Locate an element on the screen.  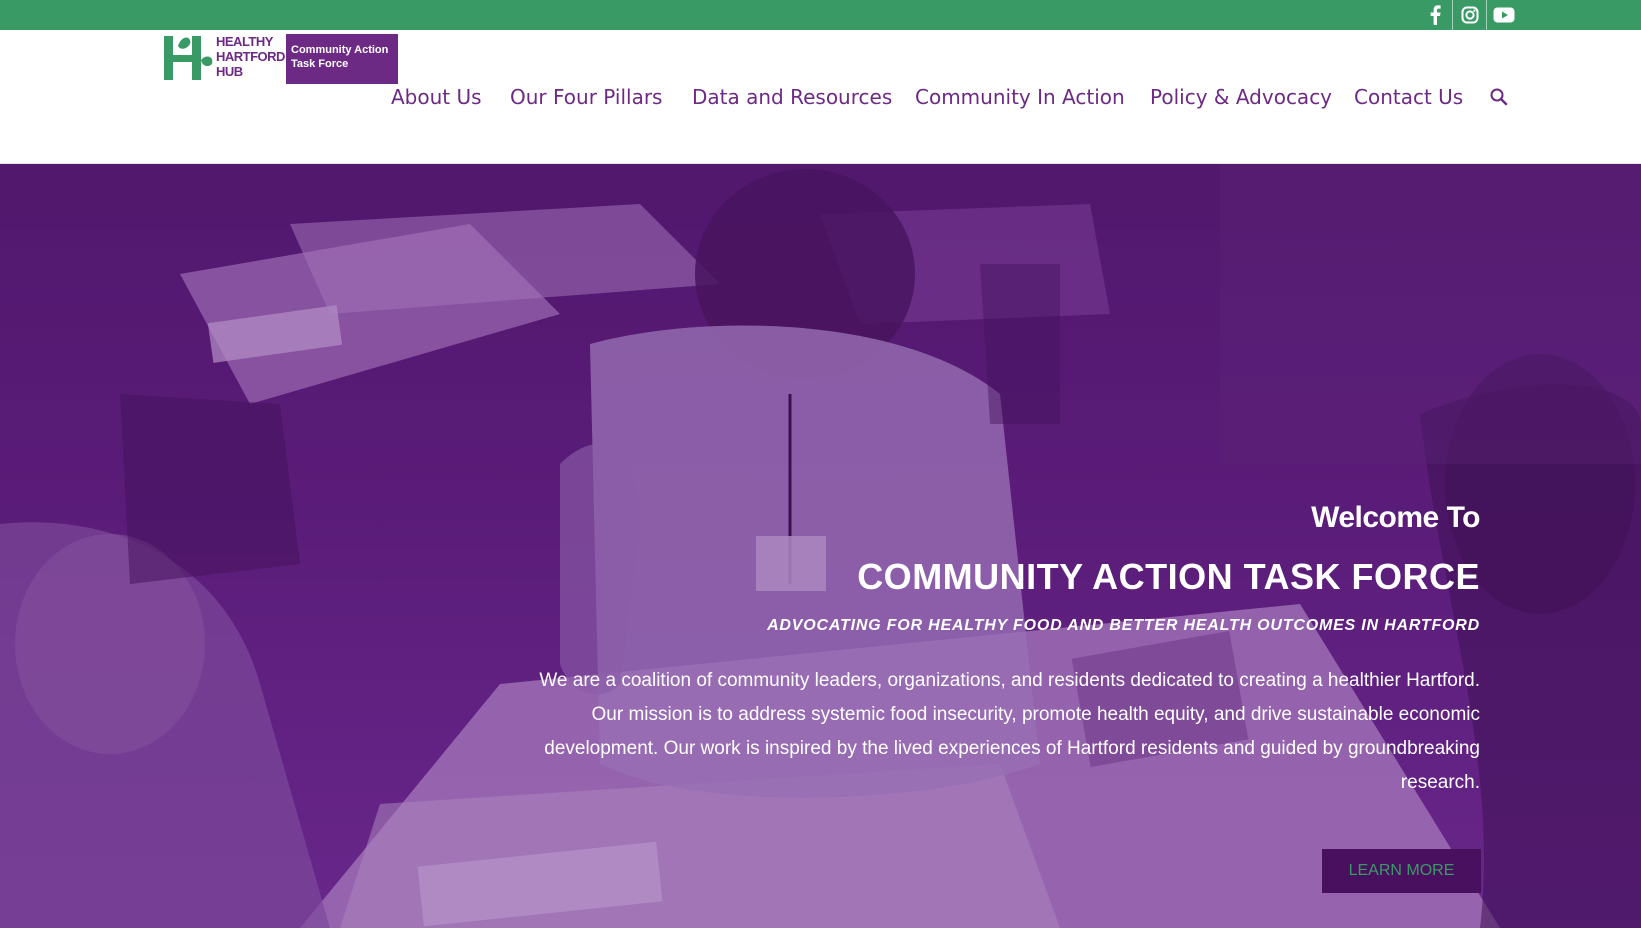
logo-task-force-box: Community Action Task Force is located at coordinates (342, 59).